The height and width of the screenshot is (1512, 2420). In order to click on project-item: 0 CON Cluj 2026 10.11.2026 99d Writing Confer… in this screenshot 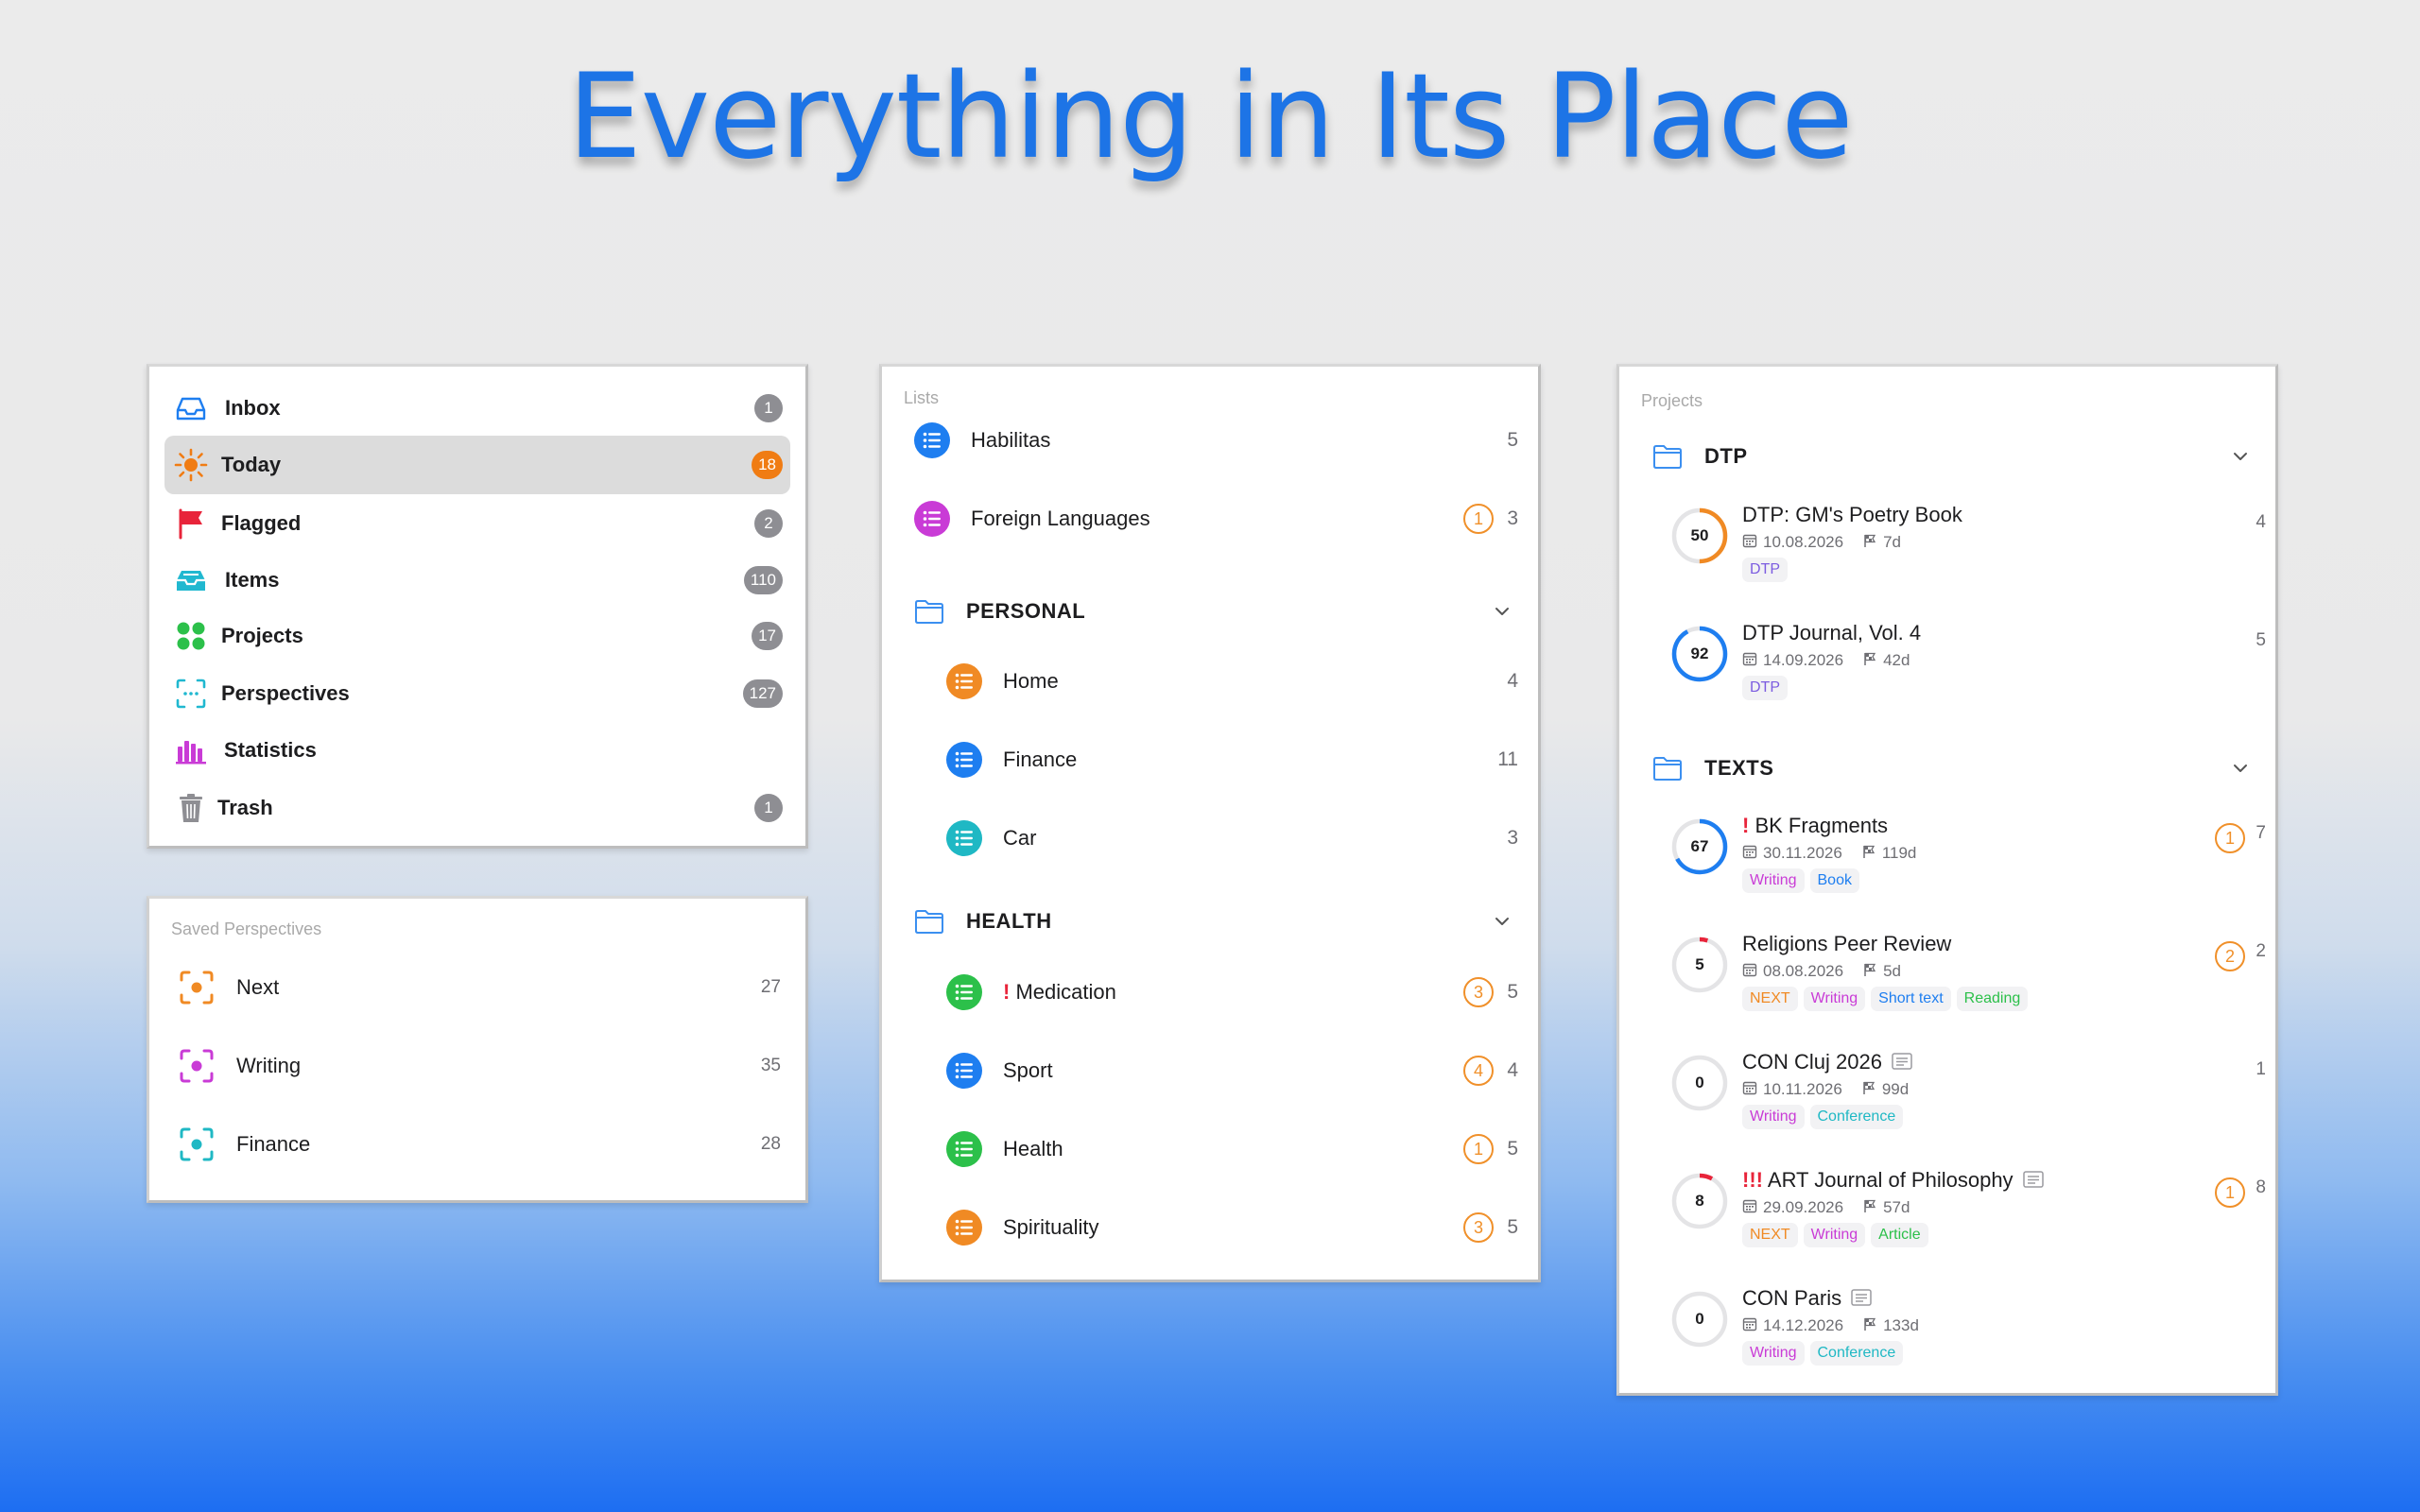, I will do `click(1968, 1101)`.